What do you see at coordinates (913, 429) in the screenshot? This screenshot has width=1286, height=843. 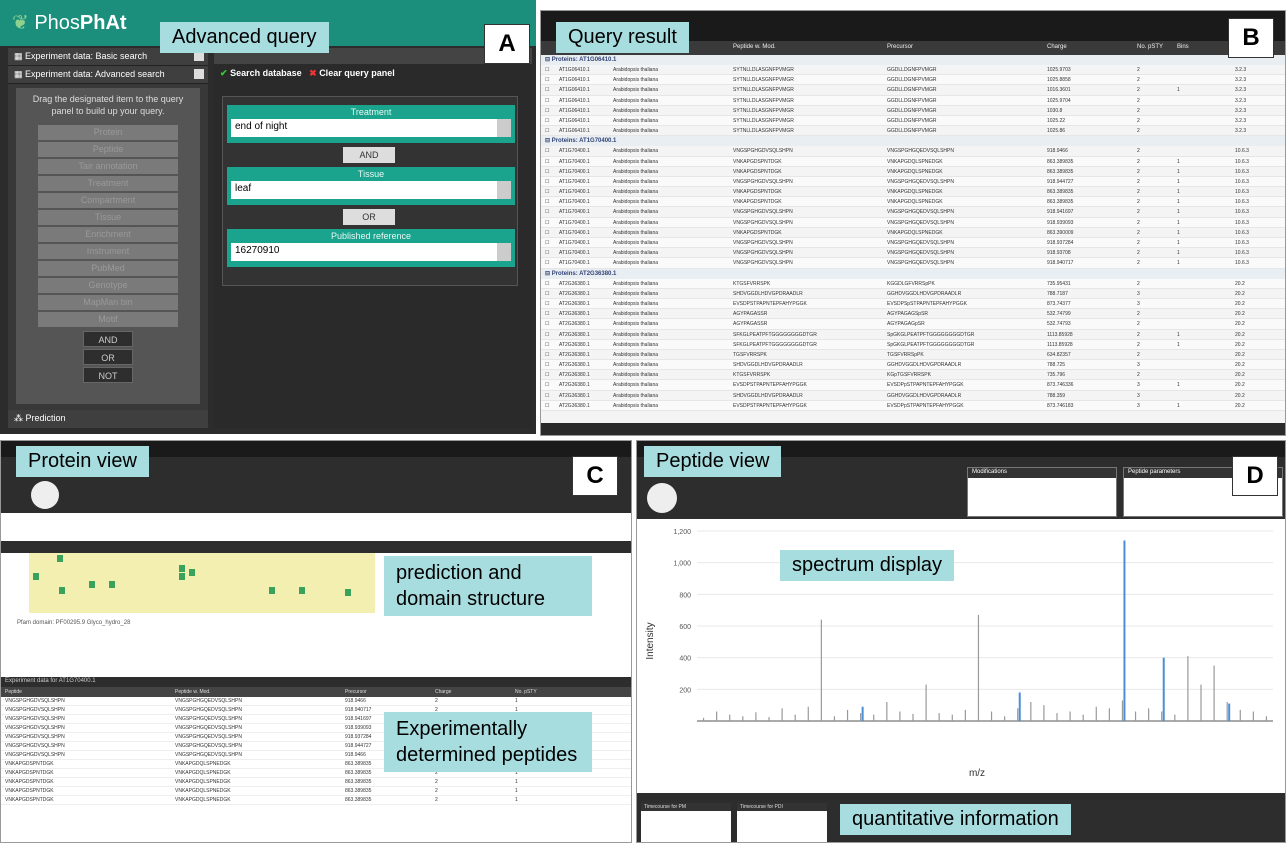 I see `result-pager` at bounding box center [913, 429].